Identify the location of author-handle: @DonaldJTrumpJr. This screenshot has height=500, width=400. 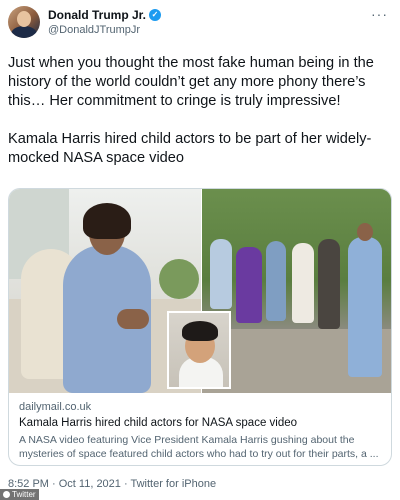
(94, 30).